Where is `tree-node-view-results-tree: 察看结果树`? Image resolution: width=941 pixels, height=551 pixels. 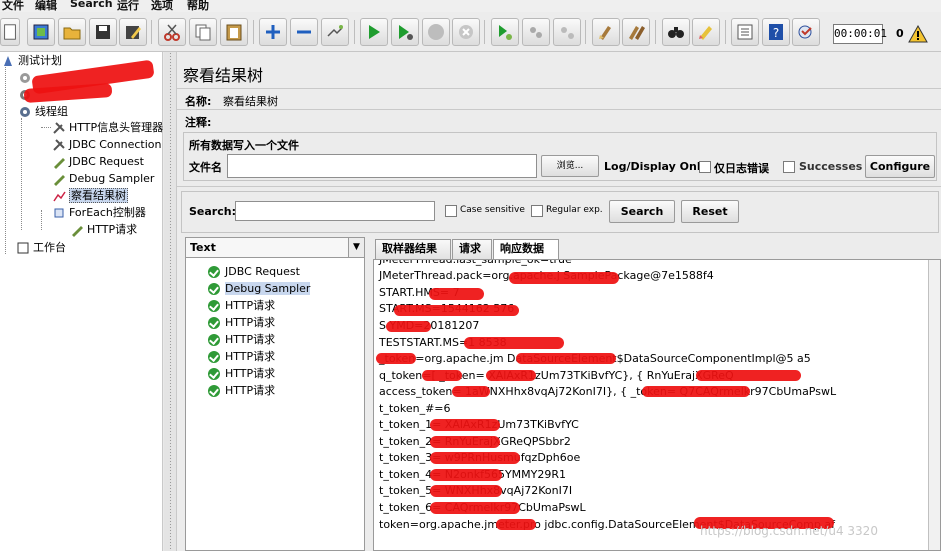 tree-node-view-results-tree: 察看结果树 is located at coordinates (90, 195).